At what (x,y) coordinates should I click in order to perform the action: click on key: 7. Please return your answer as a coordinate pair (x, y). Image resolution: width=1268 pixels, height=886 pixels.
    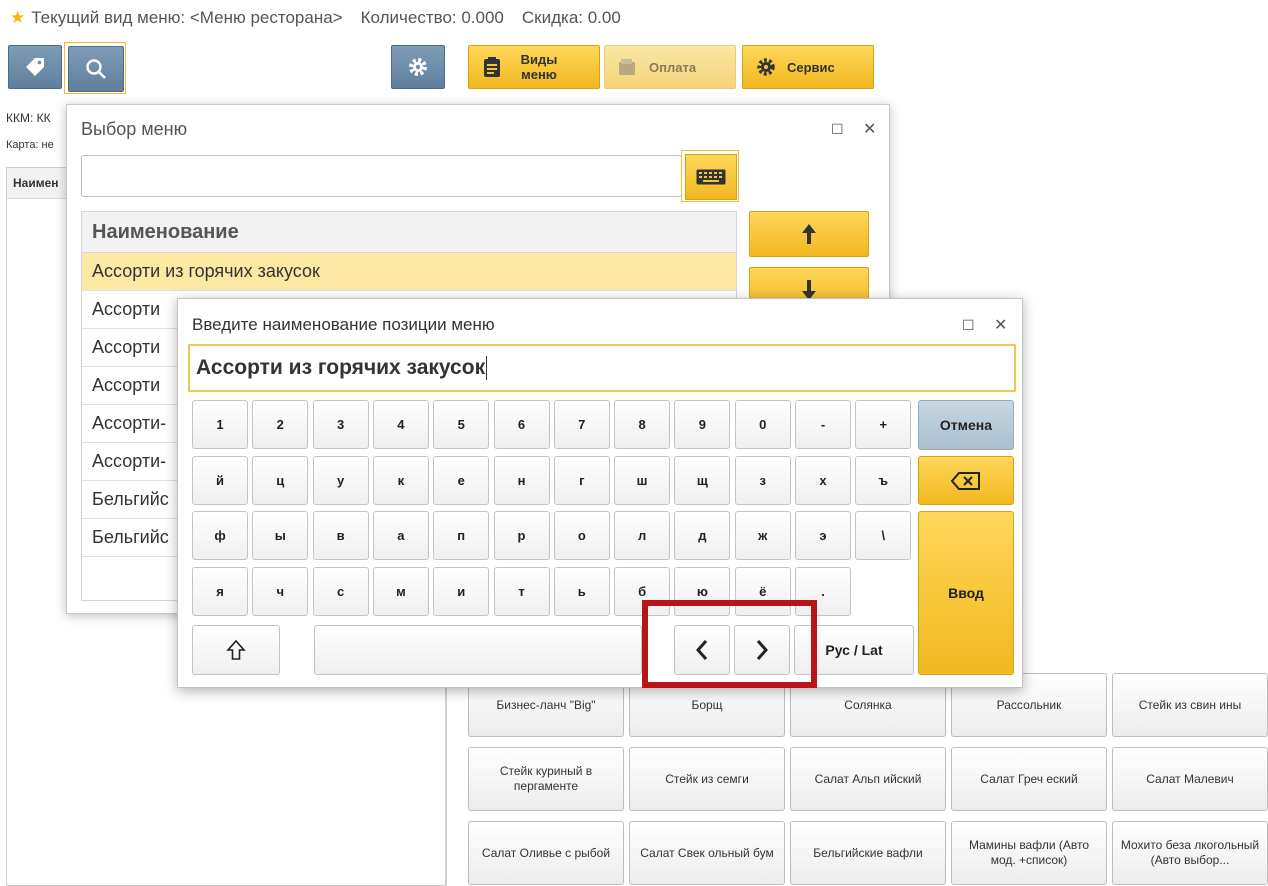
    Looking at the image, I should click on (581, 424).